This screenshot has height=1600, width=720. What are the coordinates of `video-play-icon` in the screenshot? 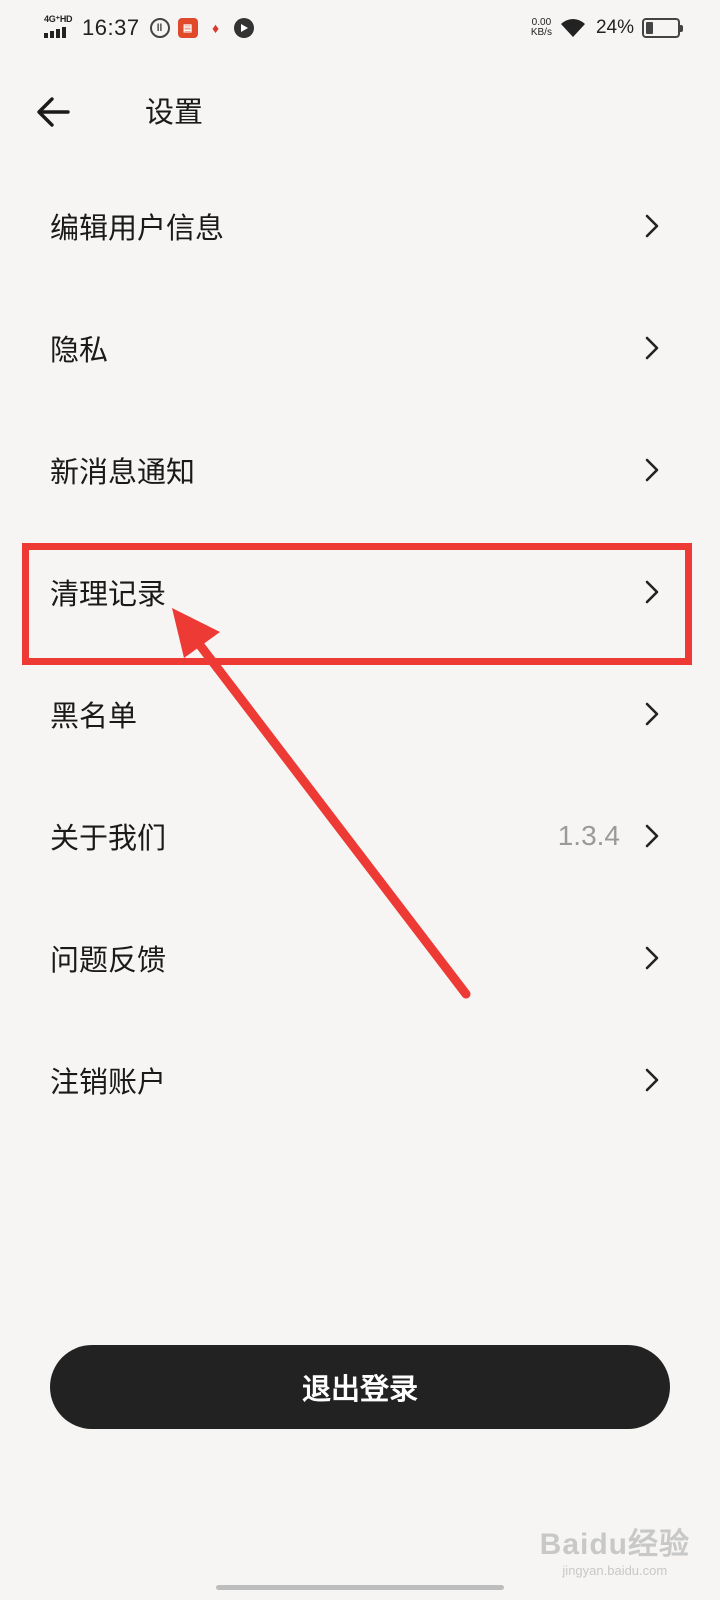 It's located at (243, 28).